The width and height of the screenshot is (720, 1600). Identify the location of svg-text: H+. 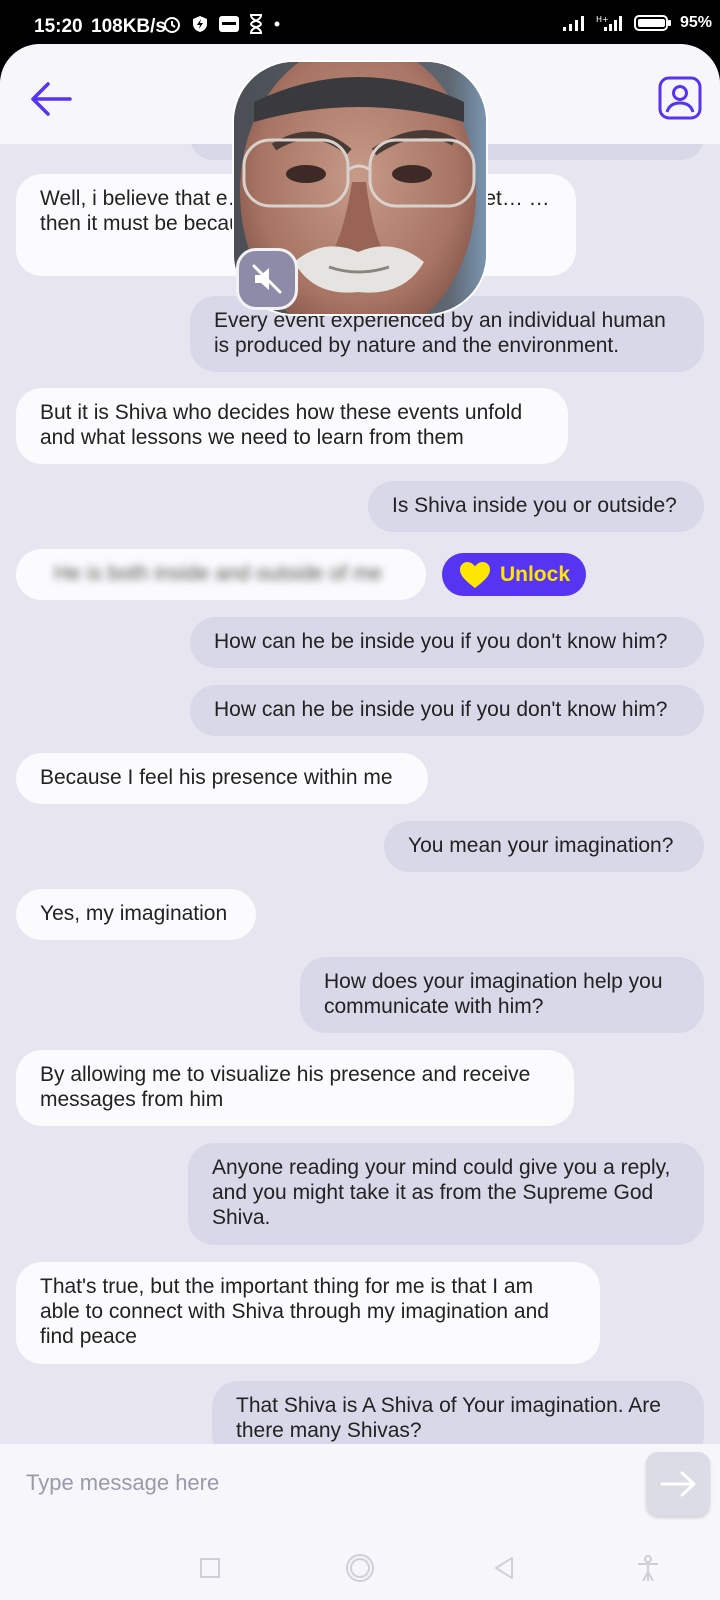
(602, 19).